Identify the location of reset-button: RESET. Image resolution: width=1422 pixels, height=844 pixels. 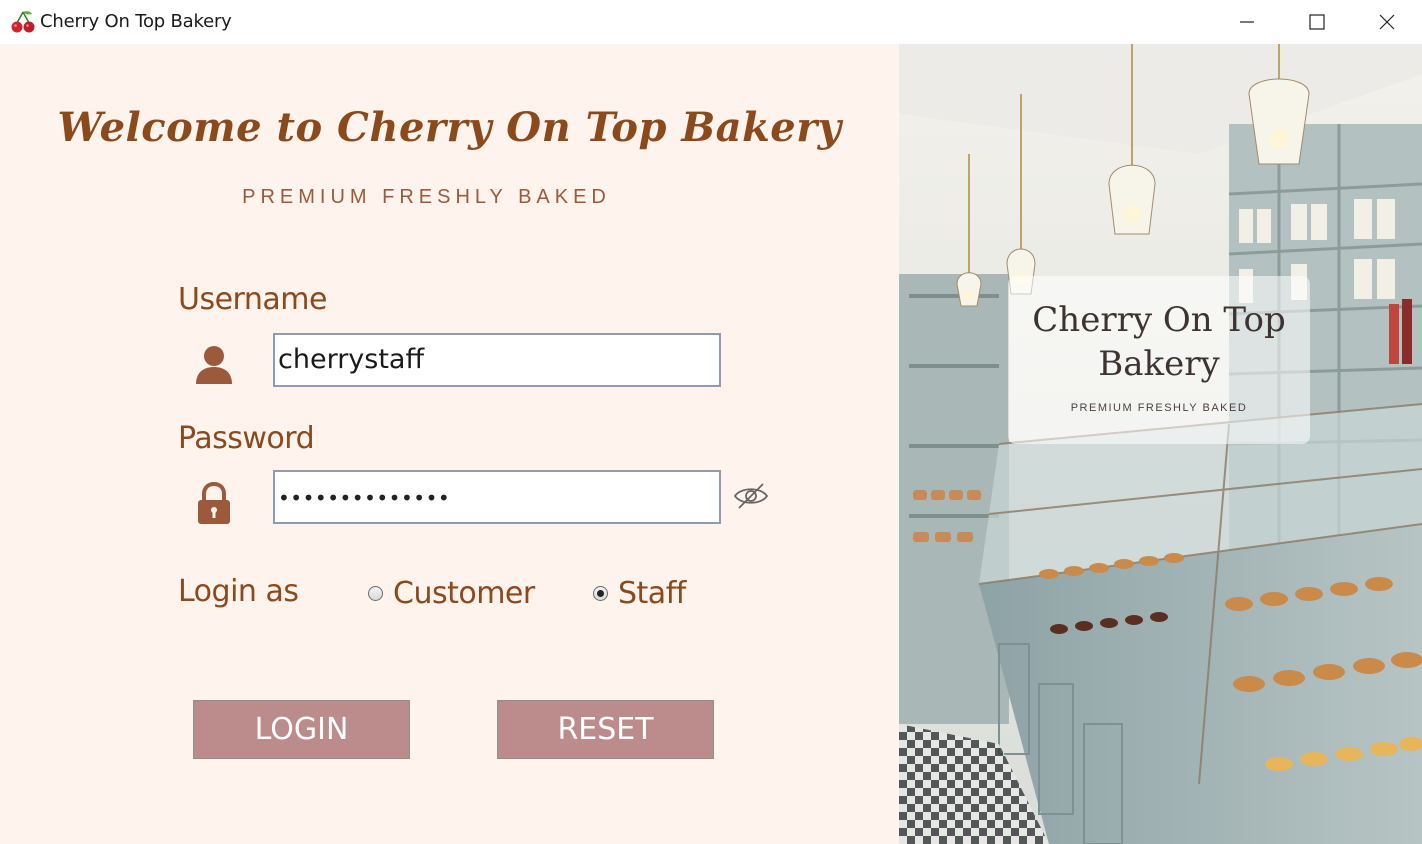
(605, 729).